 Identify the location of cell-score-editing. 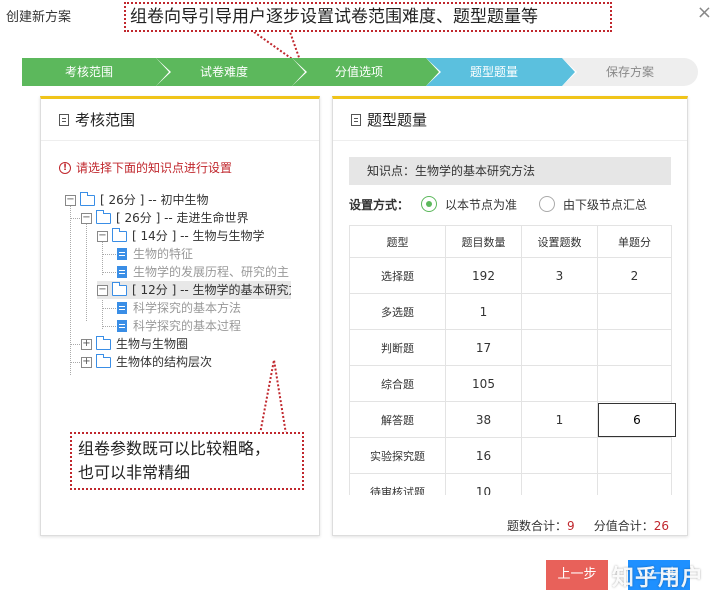
(636, 419).